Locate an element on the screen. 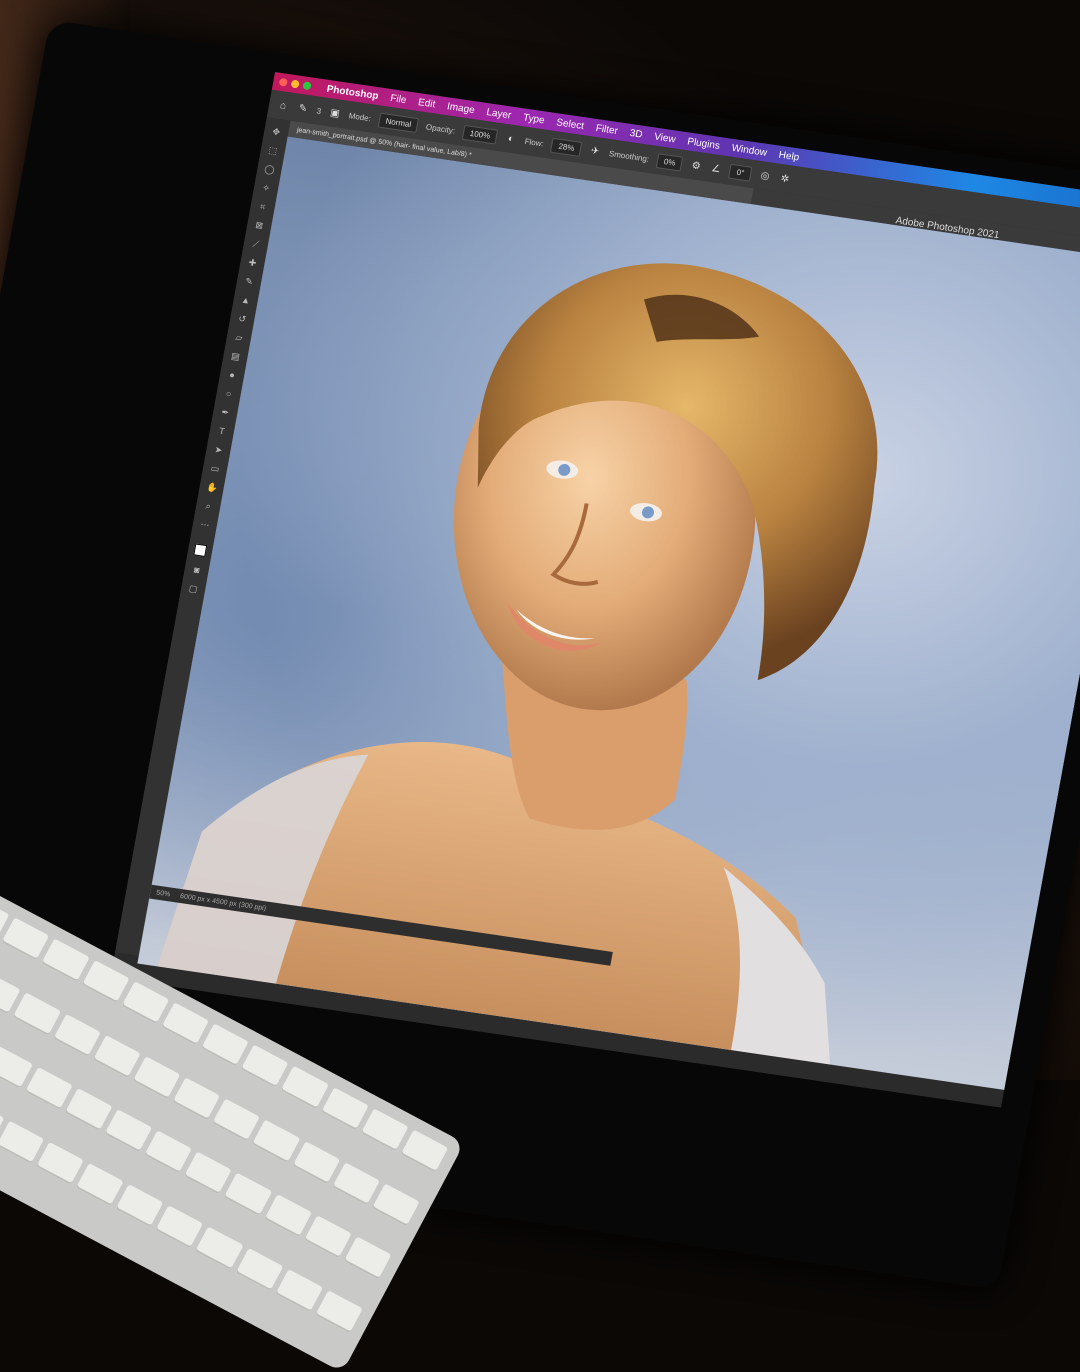 This screenshot has height=1372, width=1080. stamp-icon: ▲ is located at coordinates (246, 300).